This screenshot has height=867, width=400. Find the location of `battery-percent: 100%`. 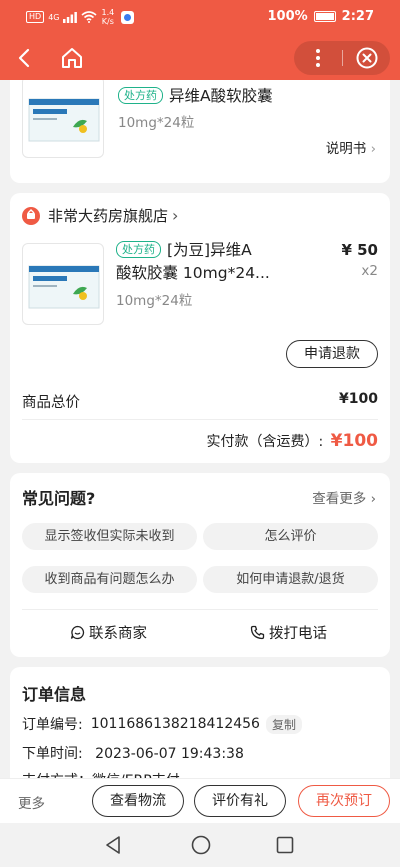

battery-percent: 100% is located at coordinates (287, 16).